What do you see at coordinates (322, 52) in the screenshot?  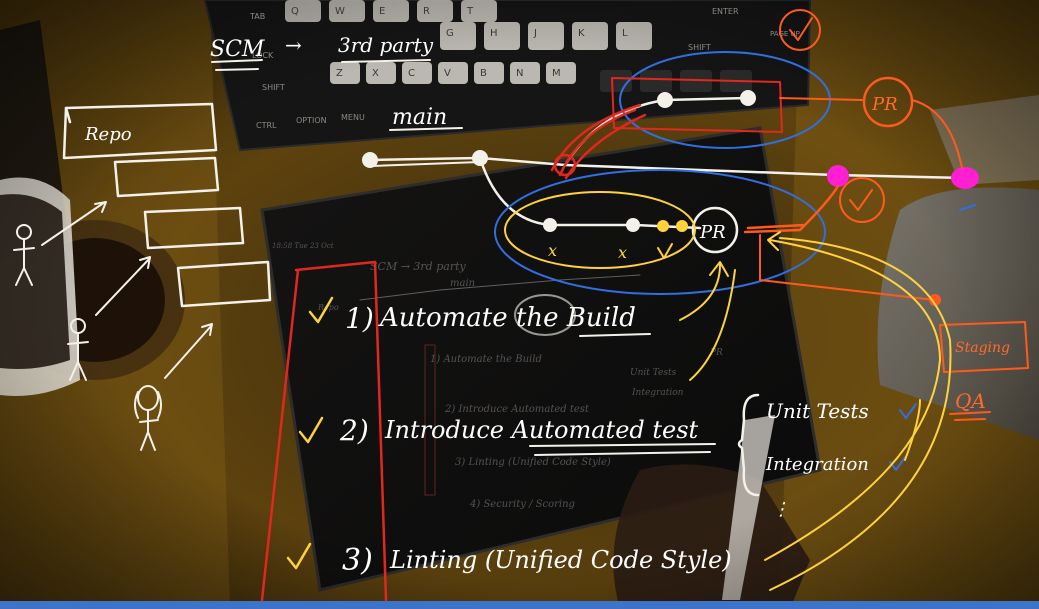 I see `scm-annotation: SCM → 3rd party` at bounding box center [322, 52].